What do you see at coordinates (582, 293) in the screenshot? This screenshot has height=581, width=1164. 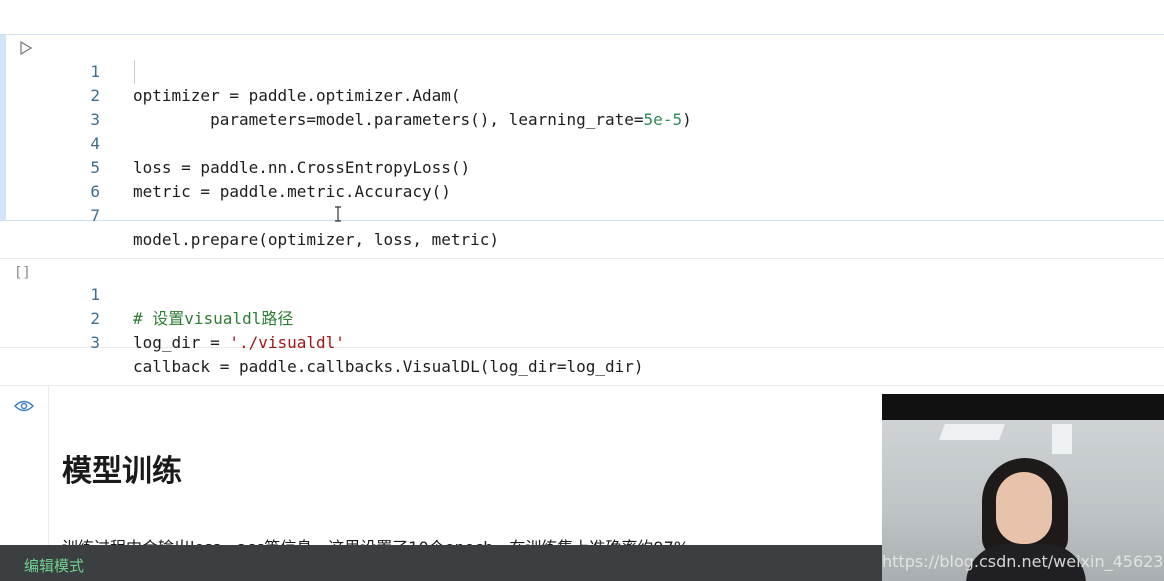 I see `code-line: 1 # 设置visualdl路径` at bounding box center [582, 293].